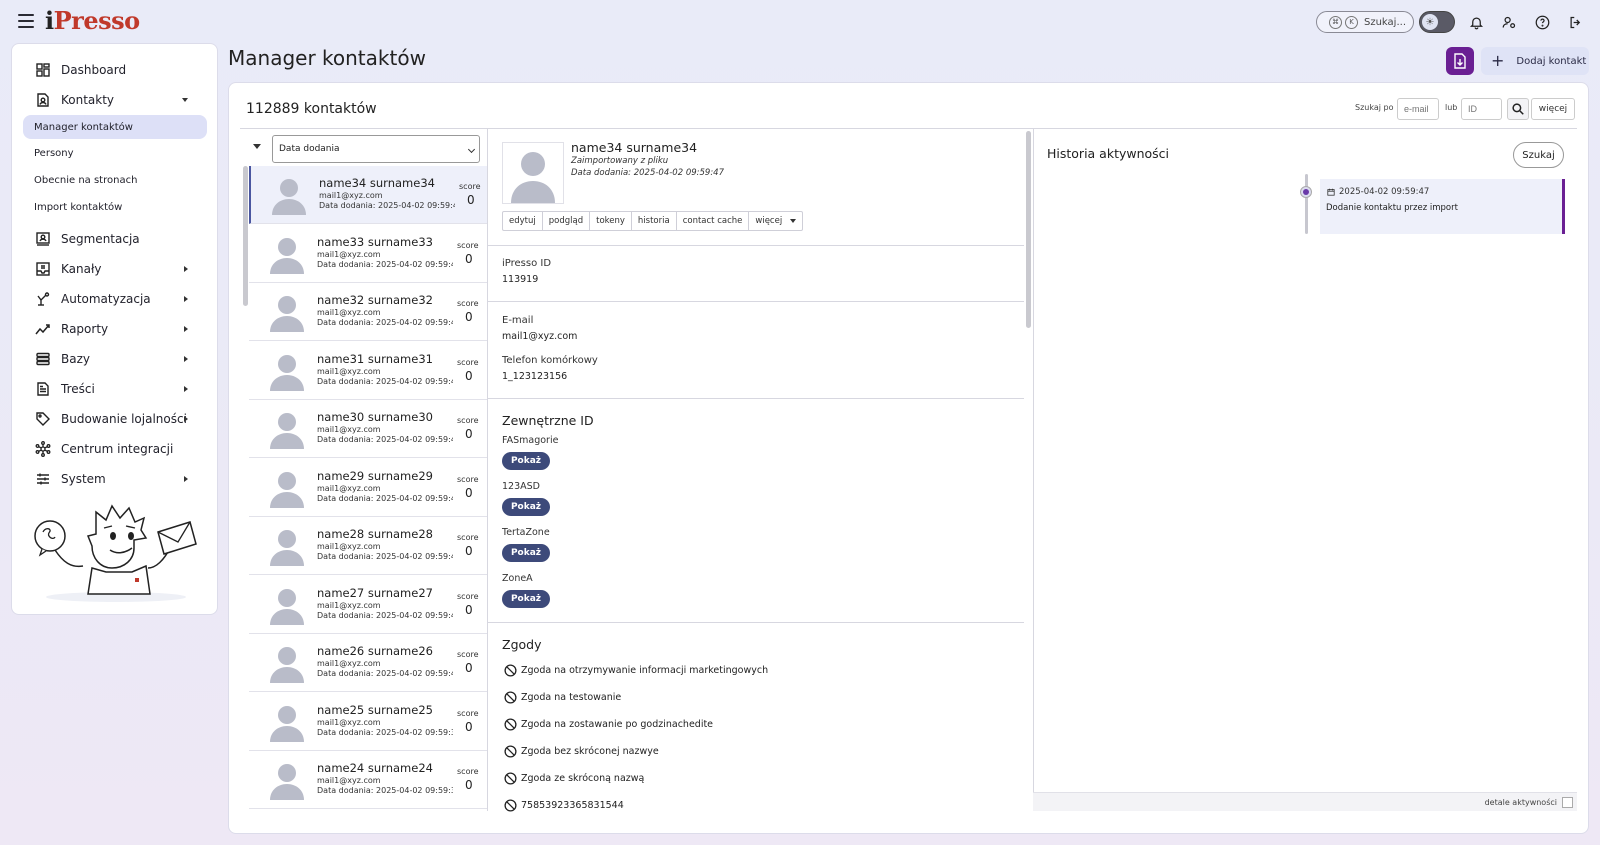  I want to click on sidebar-subitem-manager-kontaktow: Manager kontaktów, so click(115, 127).